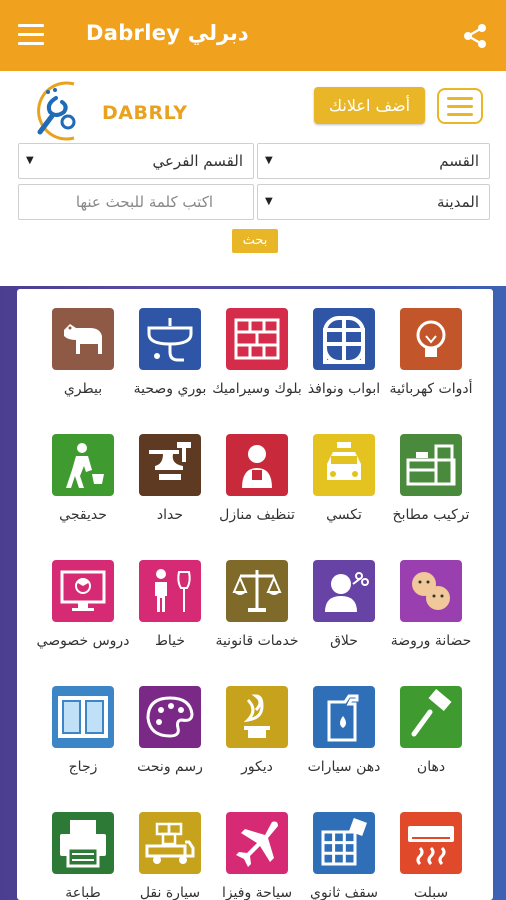  I want to click on category-tile: زجاج, so click(83, 746).